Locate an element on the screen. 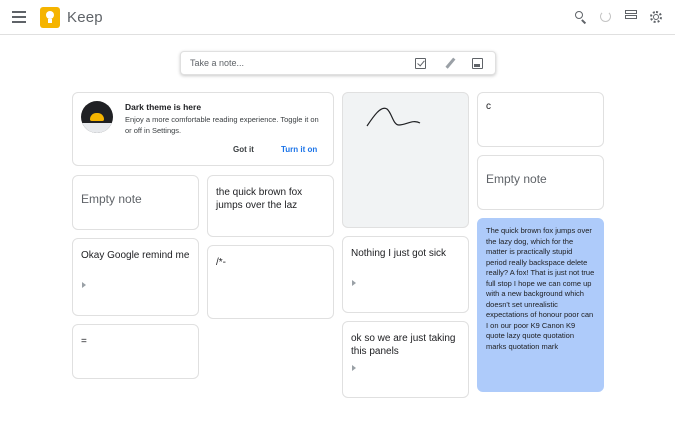 The height and width of the screenshot is (422, 675). note-text: = is located at coordinates (84, 341).